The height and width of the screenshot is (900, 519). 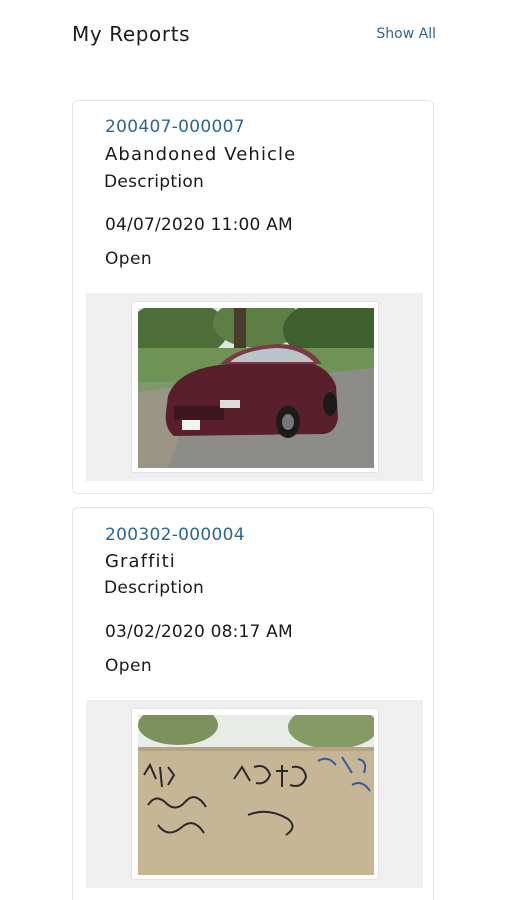 I want to click on report-id-link: 200302-000004, so click(x=175, y=535).